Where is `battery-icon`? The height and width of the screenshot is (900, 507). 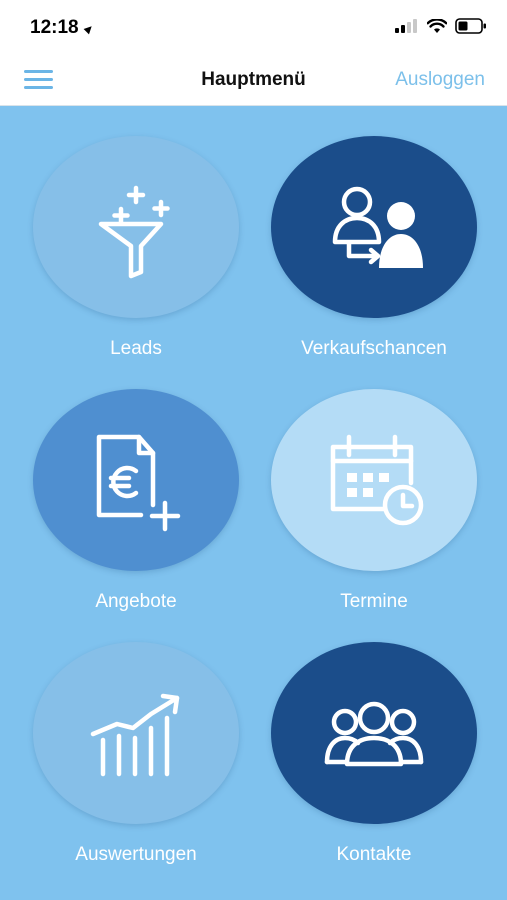 battery-icon is located at coordinates (470, 26).